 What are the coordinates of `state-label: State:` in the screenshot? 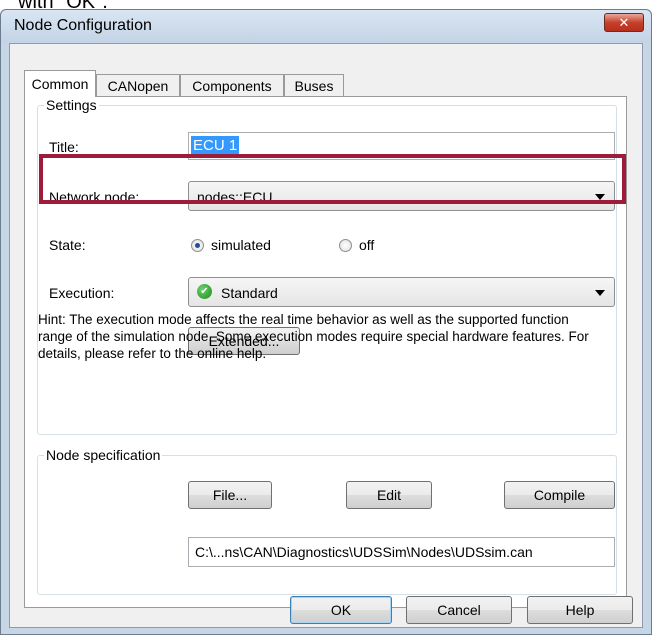 It's located at (67, 245).